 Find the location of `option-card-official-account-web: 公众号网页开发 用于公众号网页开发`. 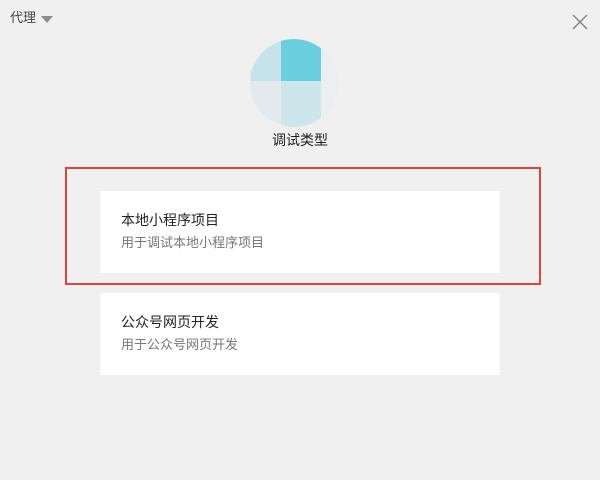

option-card-official-account-web: 公众号网页开发 用于公众号网页开发 is located at coordinates (300, 334).